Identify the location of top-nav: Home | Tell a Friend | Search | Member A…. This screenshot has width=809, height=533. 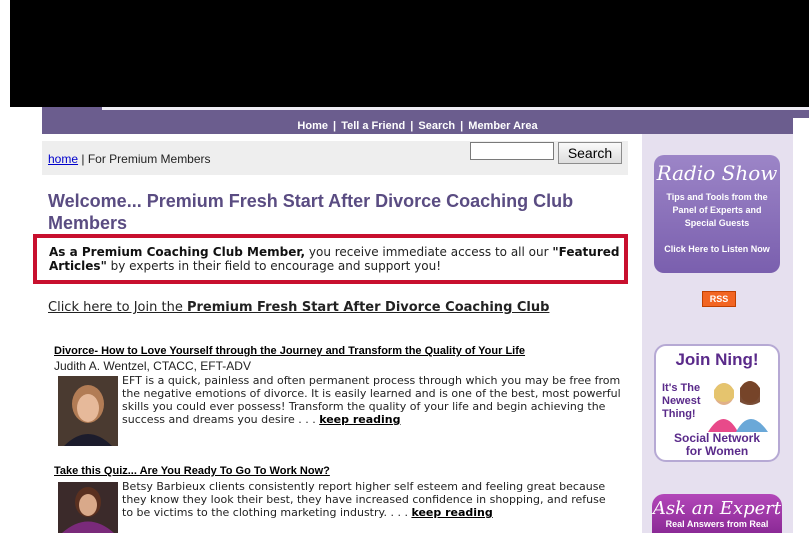
(417, 126).